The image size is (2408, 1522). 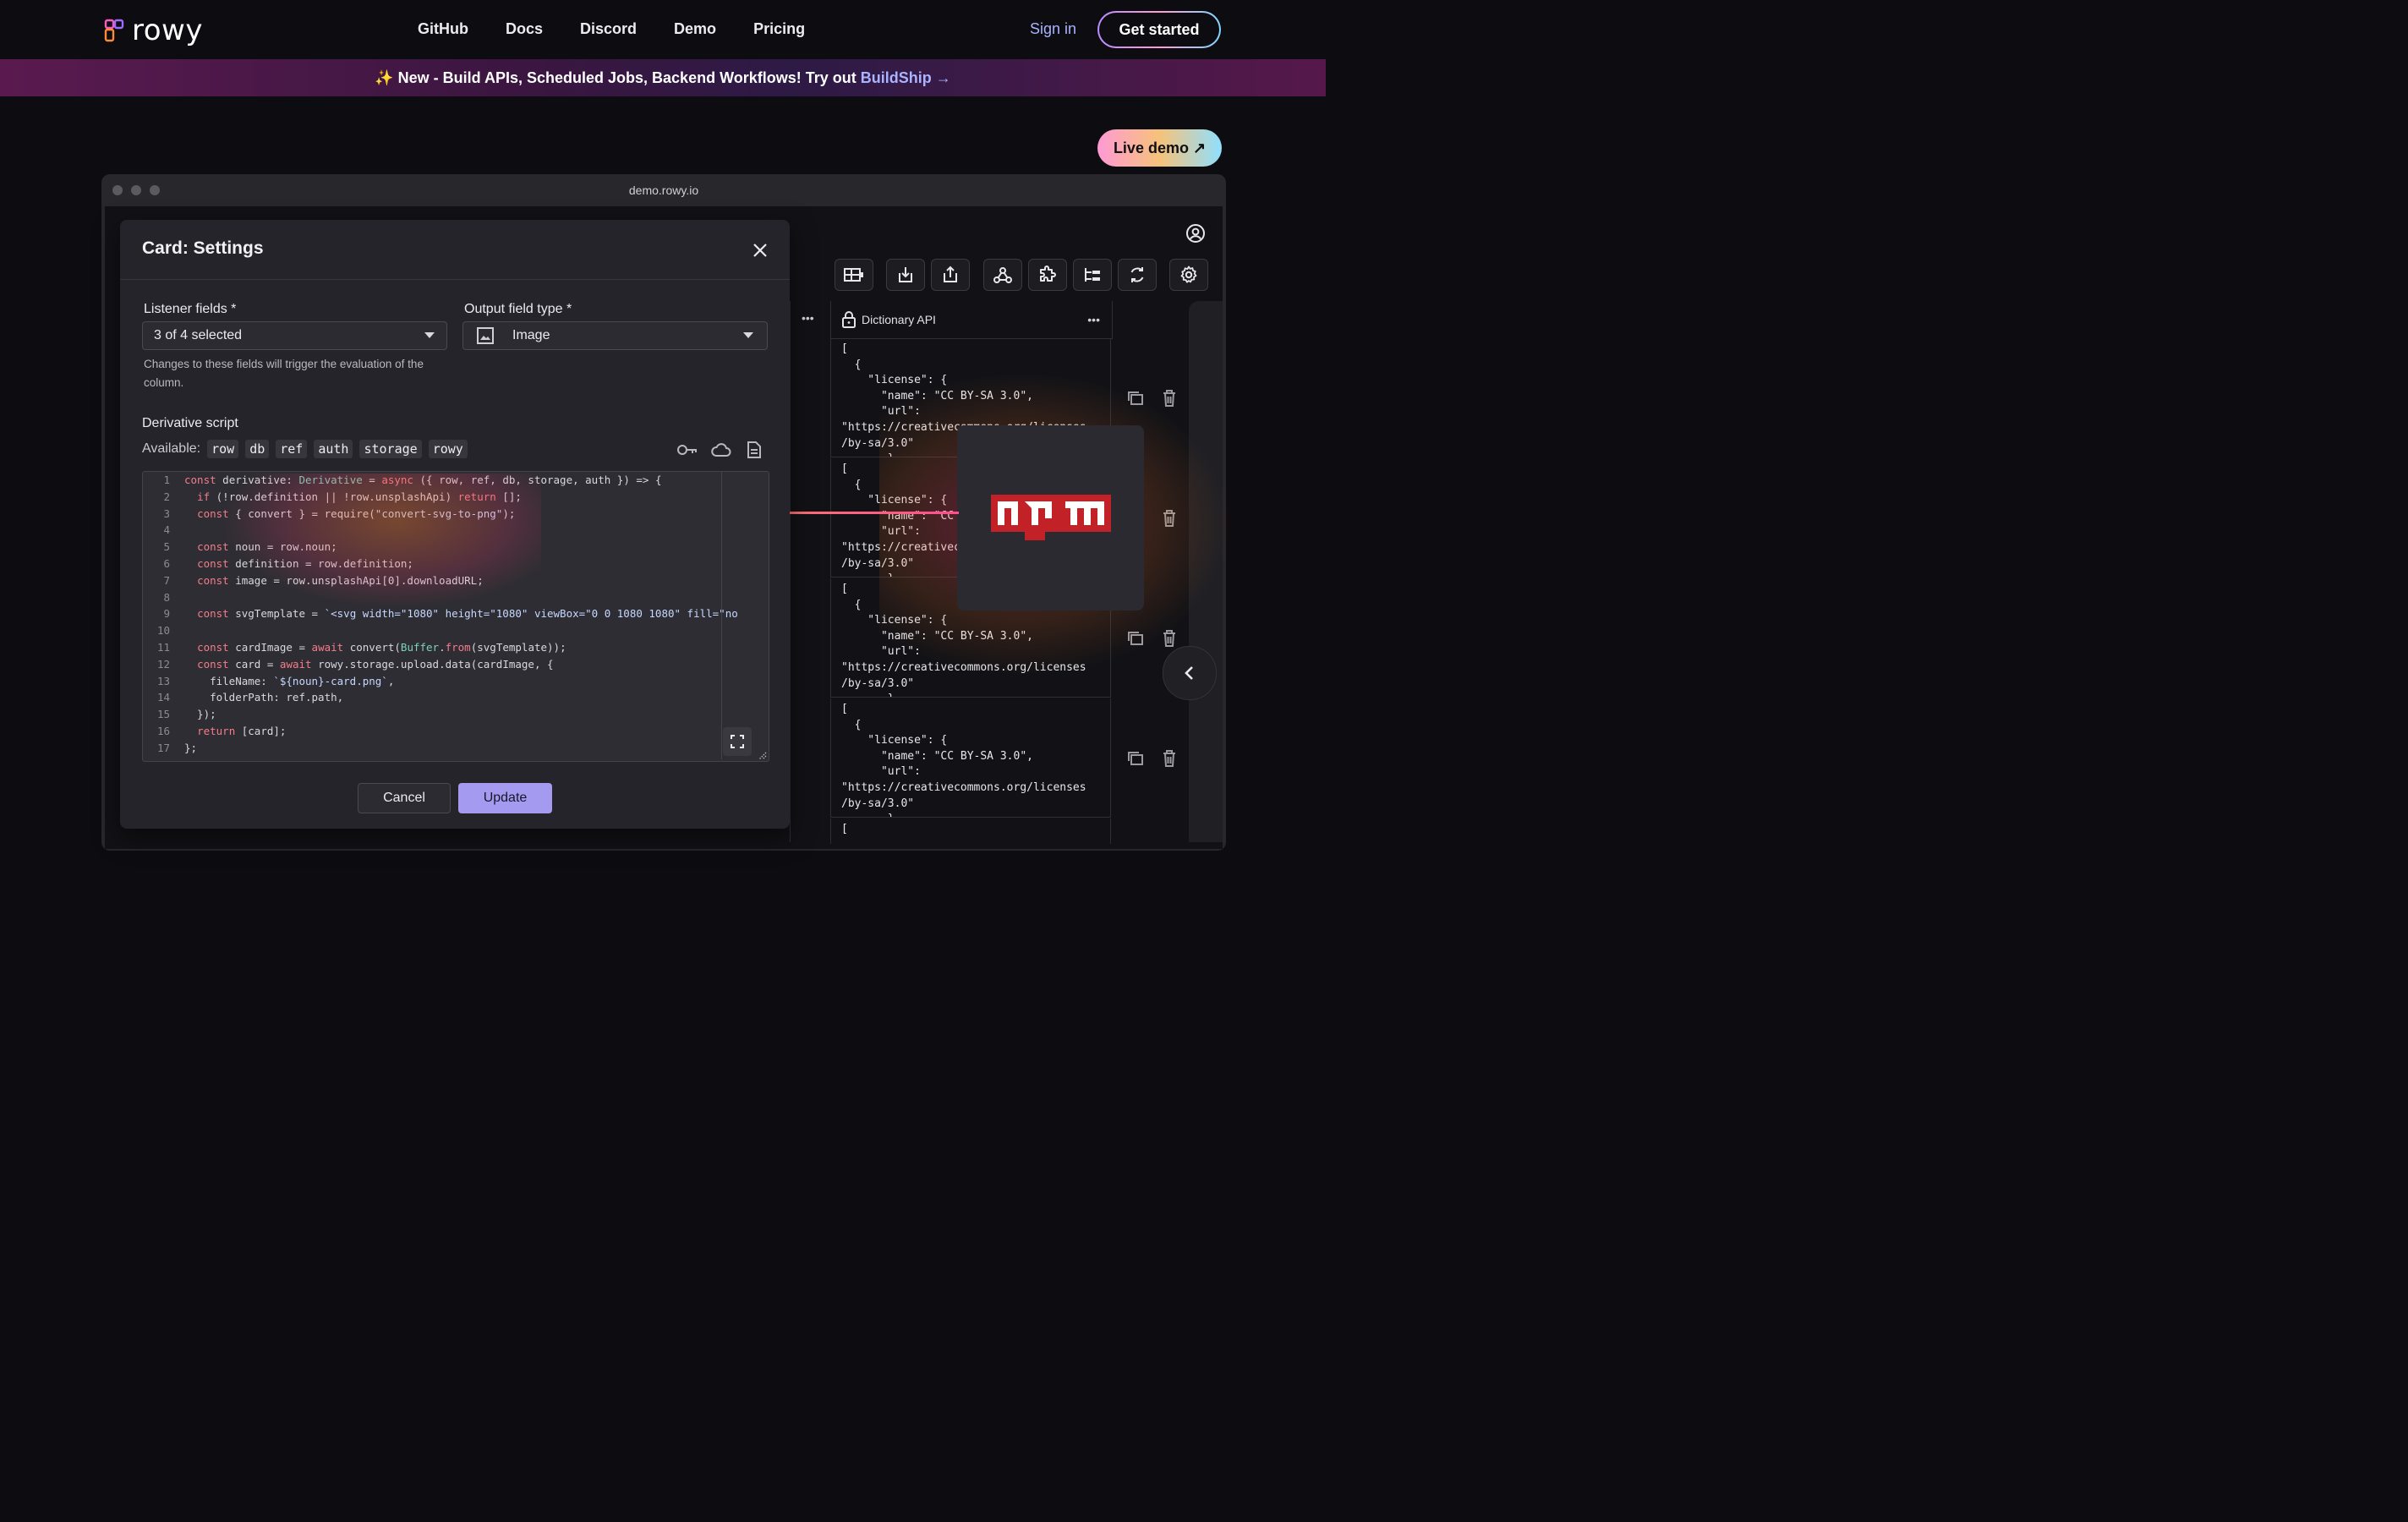 What do you see at coordinates (455, 279) in the screenshot?
I see `dialog-divider` at bounding box center [455, 279].